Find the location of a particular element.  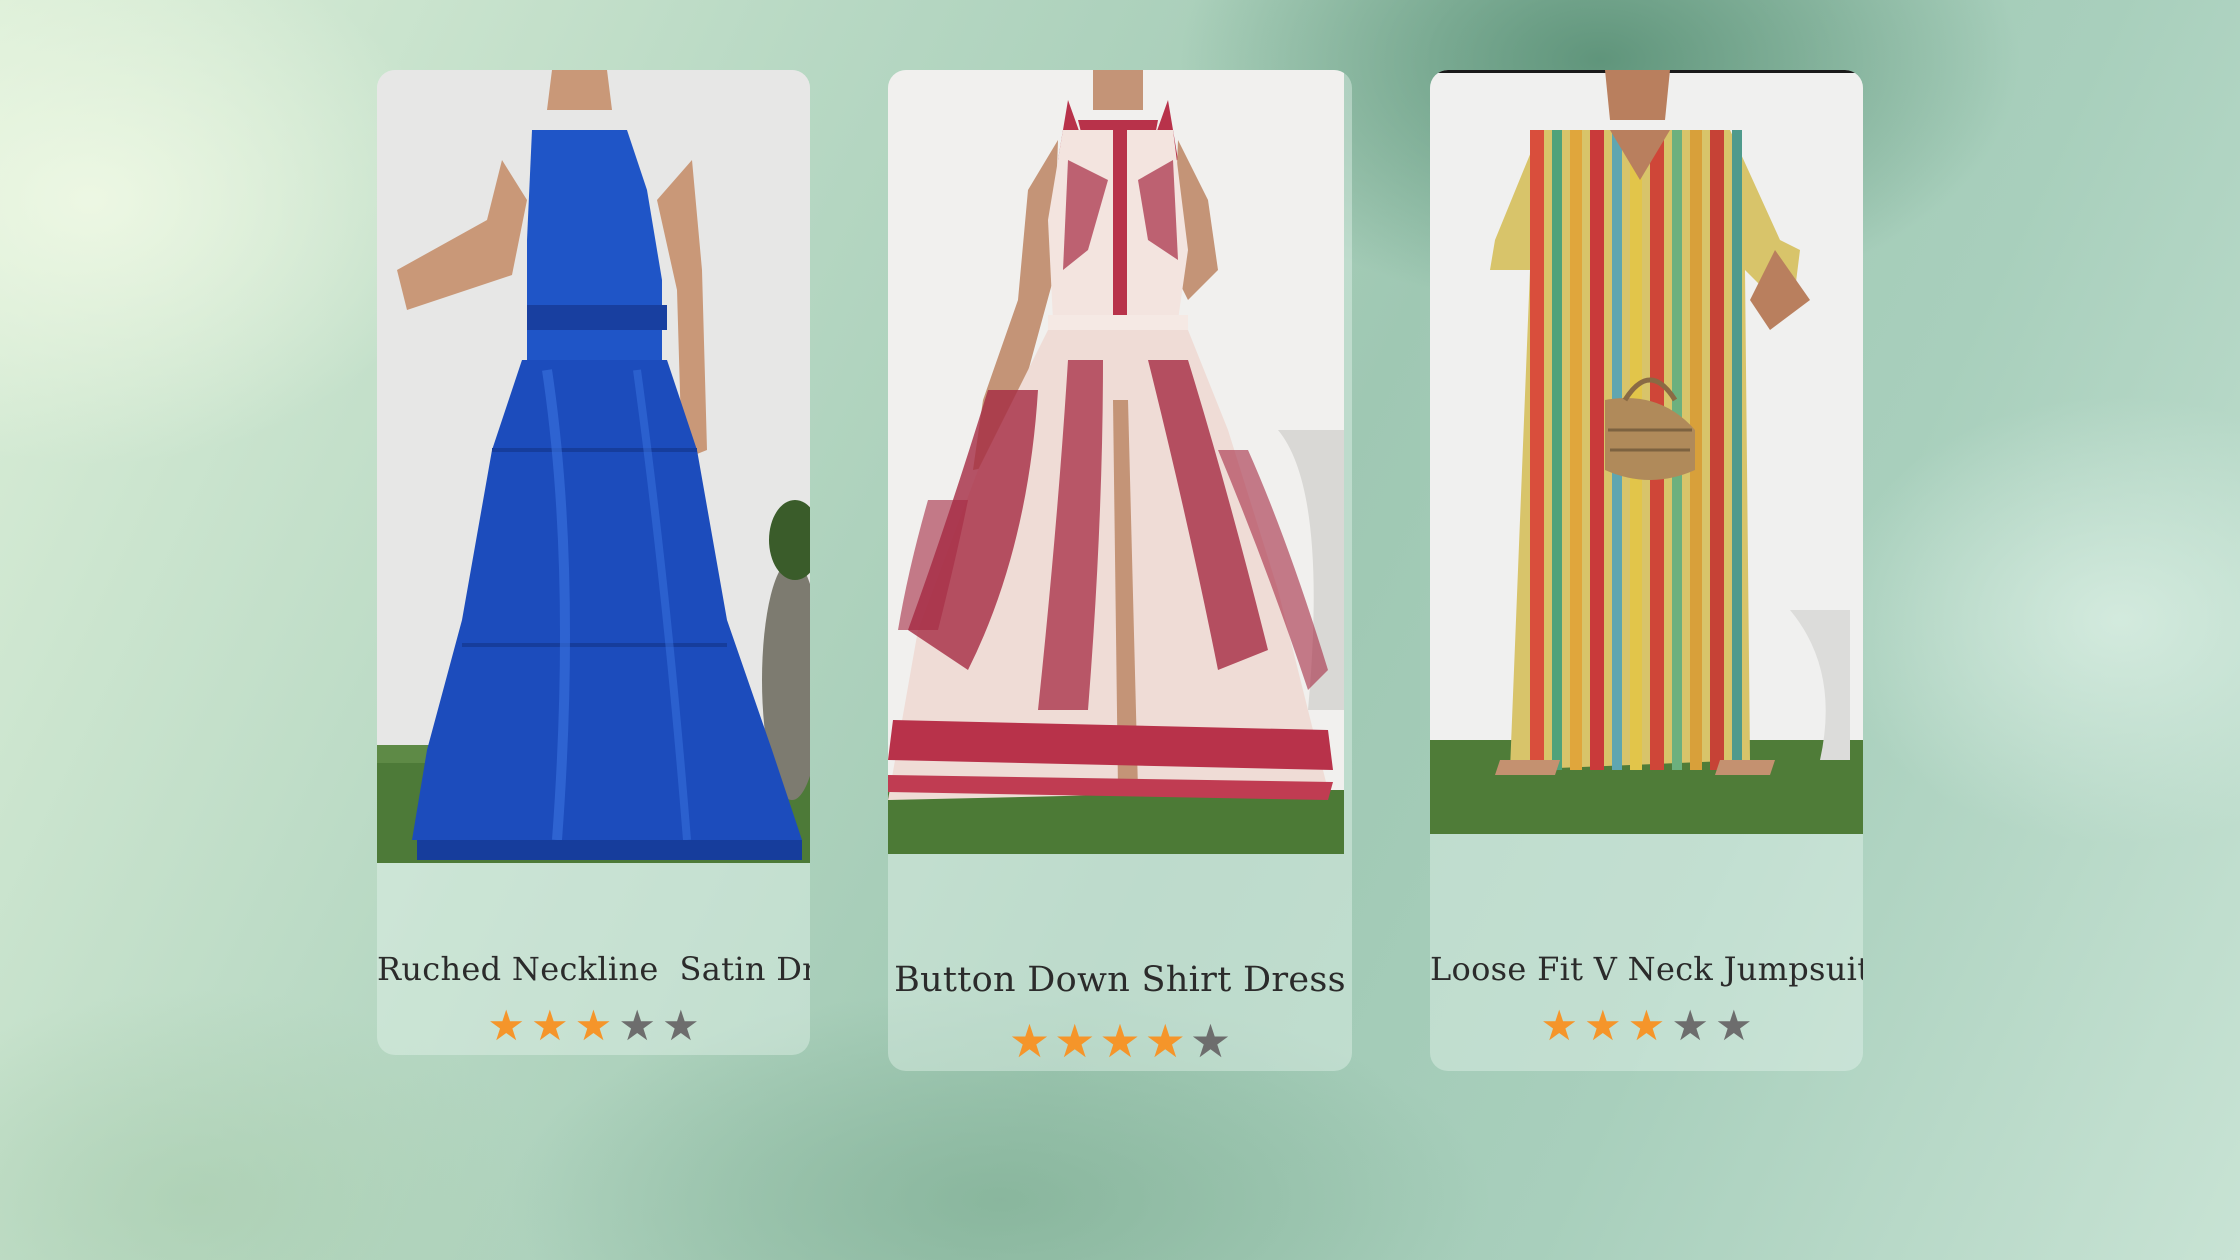

product-title: Ruched Neckline Satin Dress is located at coordinates (593, 969).